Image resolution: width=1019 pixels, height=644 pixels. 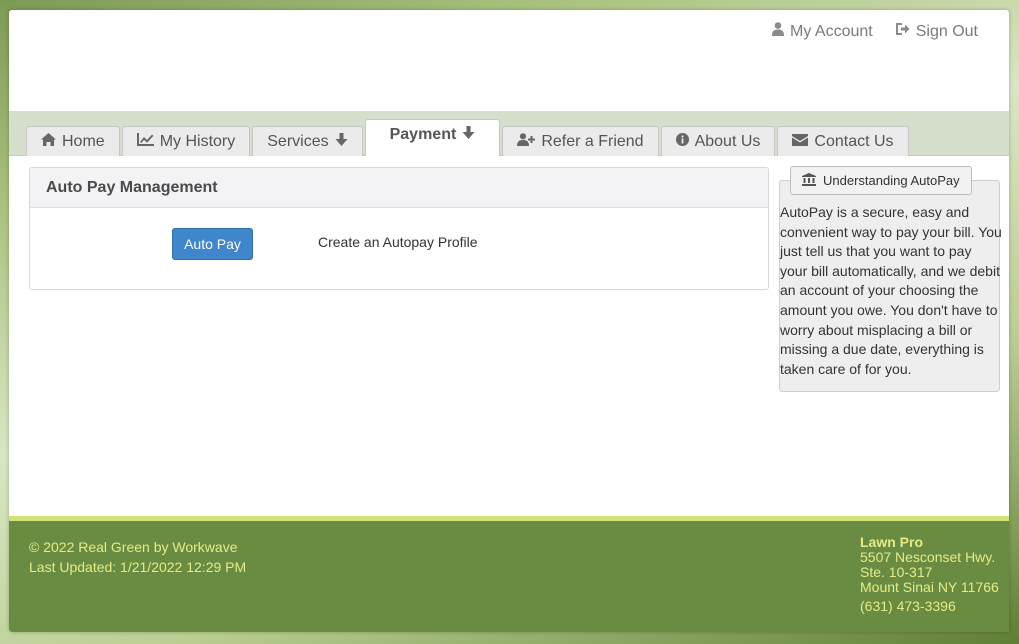 I want to click on understanding-autopay-button: Understanding AutoPay, so click(x=881, y=180).